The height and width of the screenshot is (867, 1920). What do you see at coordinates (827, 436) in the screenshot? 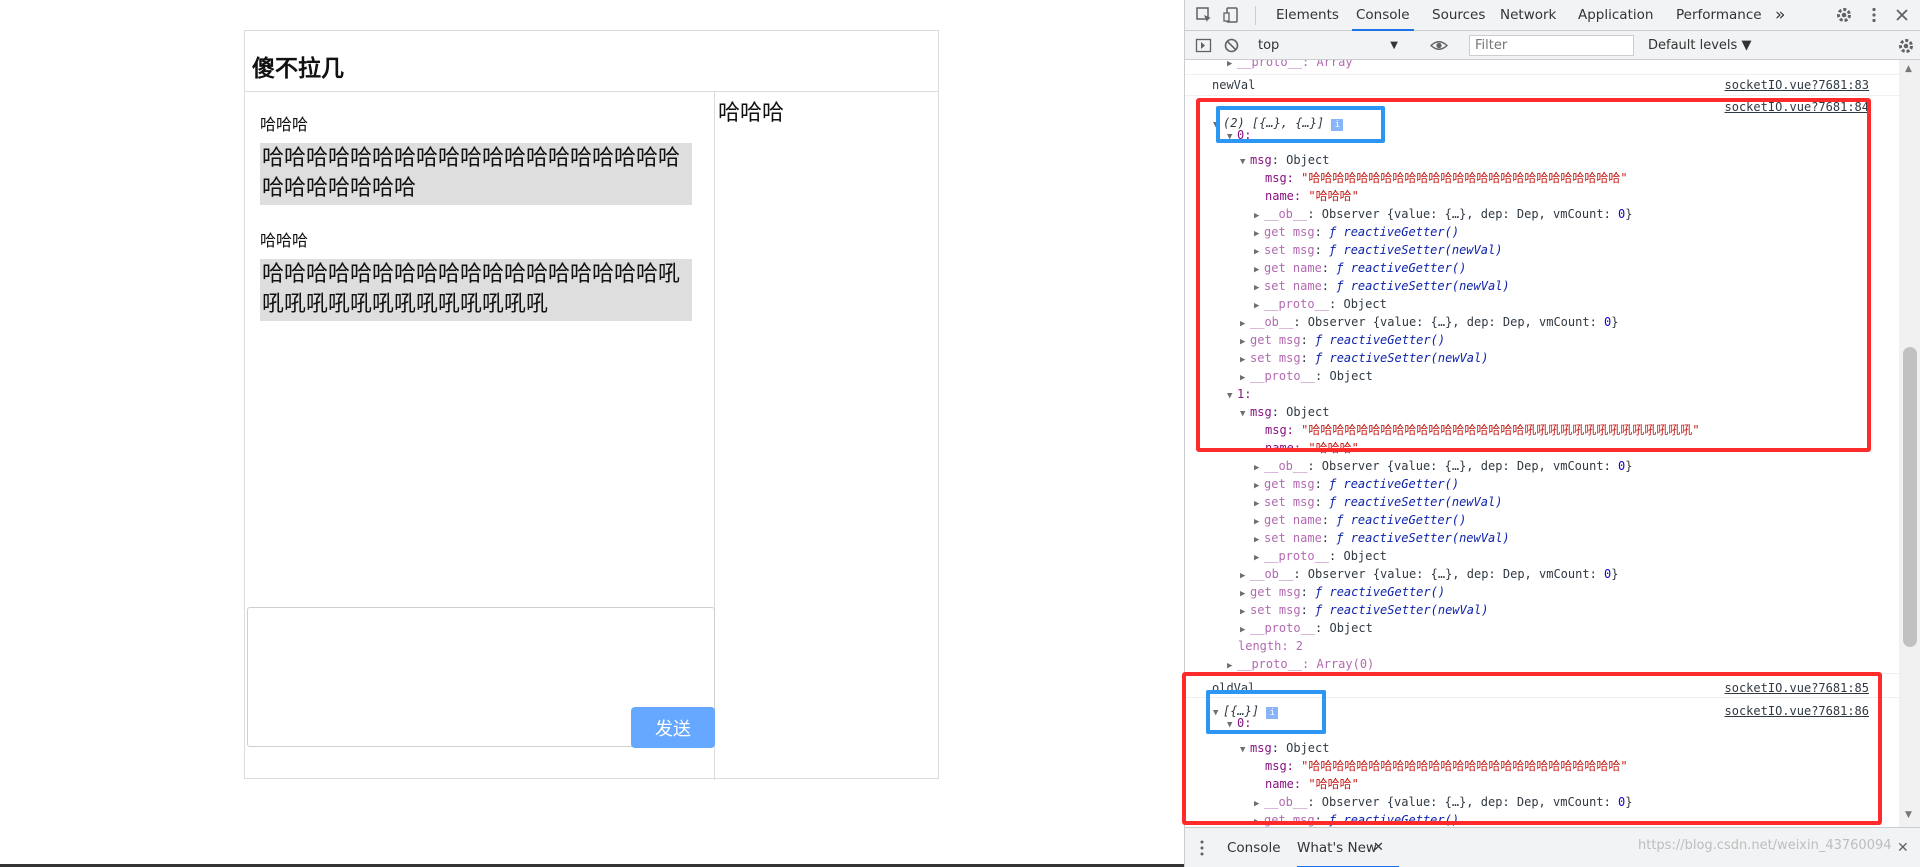
I see `side-panel: 哈哈哈` at bounding box center [827, 436].